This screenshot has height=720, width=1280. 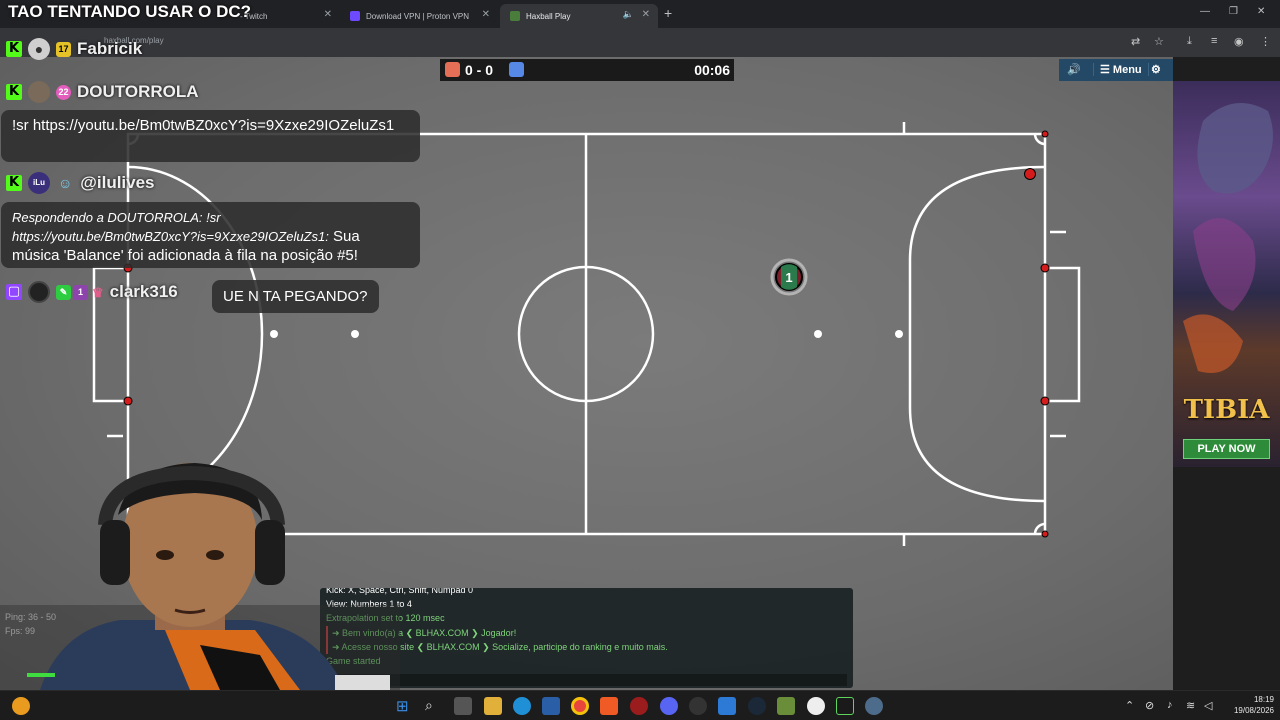 I want to click on clock-date: 19/08/2026, so click(x=1253, y=710).